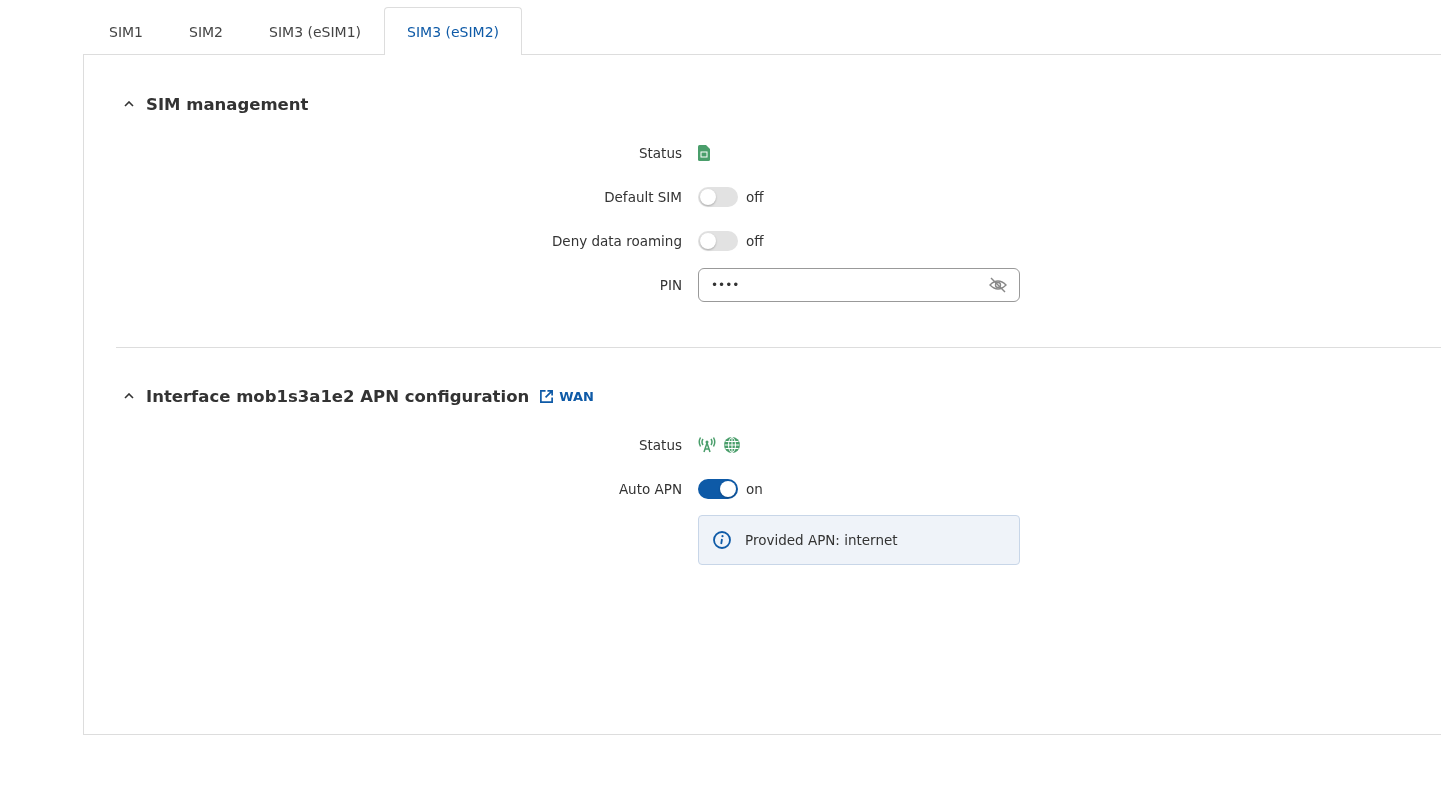  Describe the element at coordinates (650, 489) in the screenshot. I see `field-label: Auto APN` at that location.